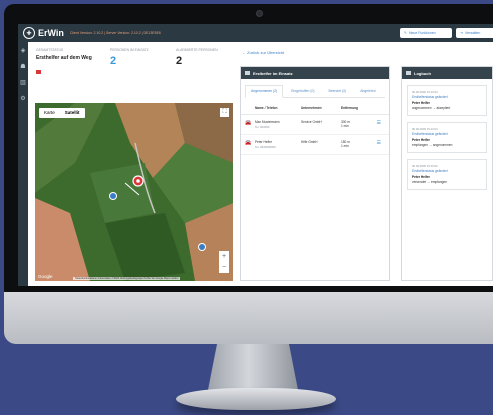  What do you see at coordinates (224, 267) in the screenshot?
I see `zoom-out-button: −` at bounding box center [224, 267].